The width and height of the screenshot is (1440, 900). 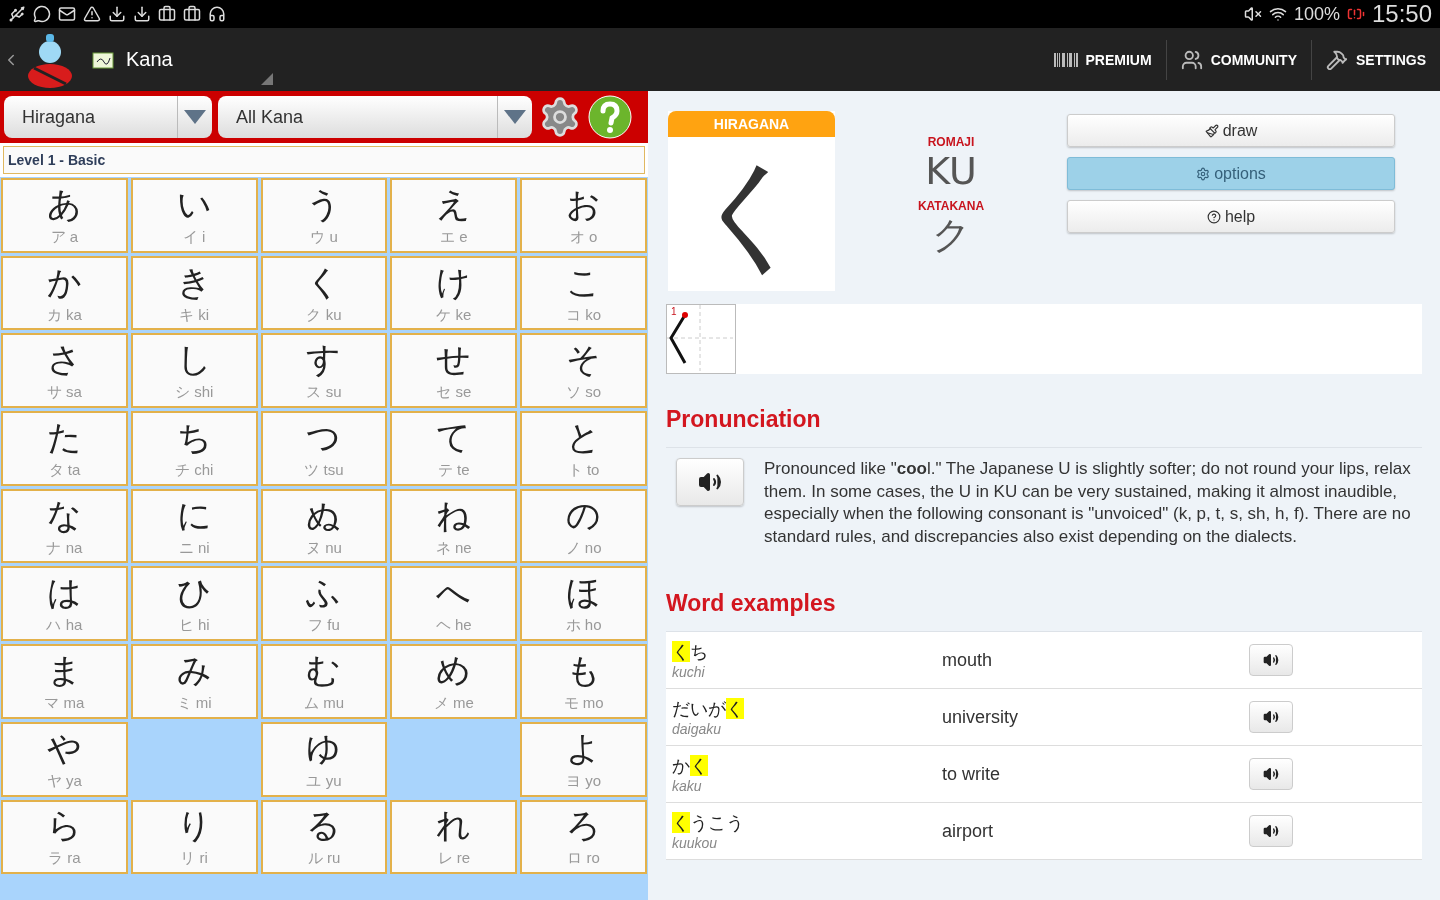 What do you see at coordinates (583, 215) in the screenshot?
I see `kana-cell: お オ o` at bounding box center [583, 215].